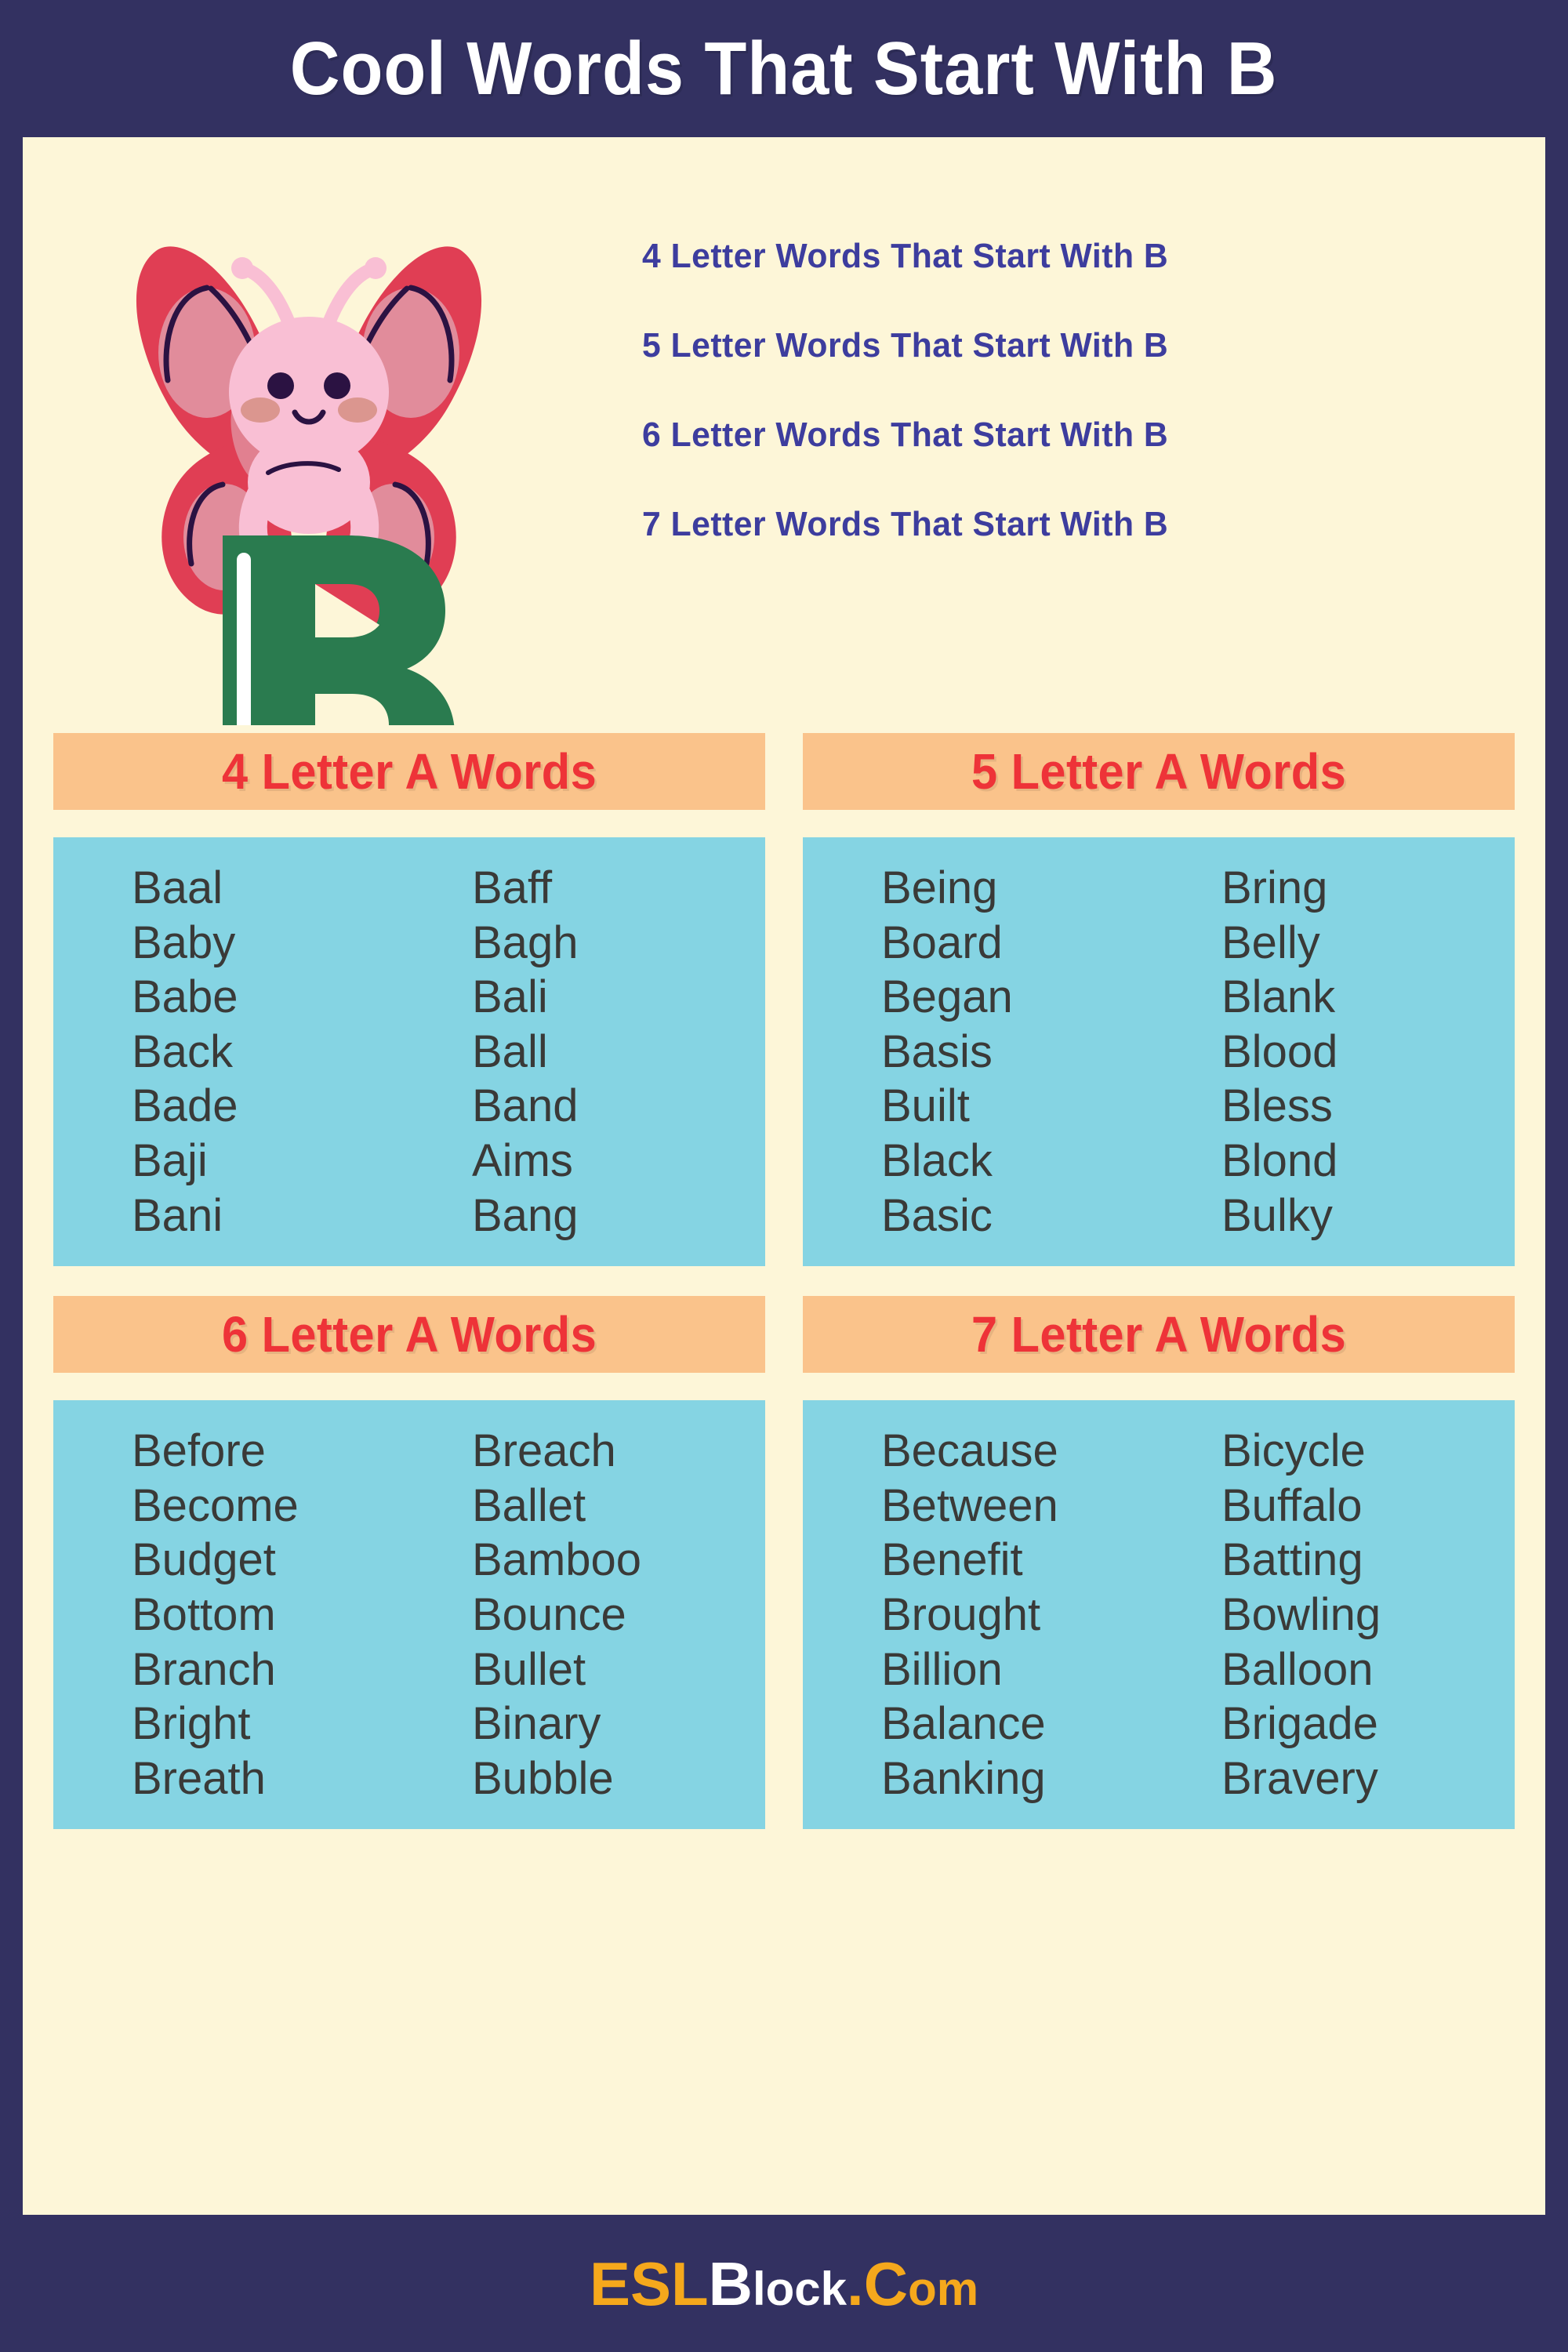 This screenshot has height=2352, width=1568. What do you see at coordinates (595, 1052) in the screenshot?
I see `word-column-right: Baff Bagh Bali Ball Band Aims Bang` at bounding box center [595, 1052].